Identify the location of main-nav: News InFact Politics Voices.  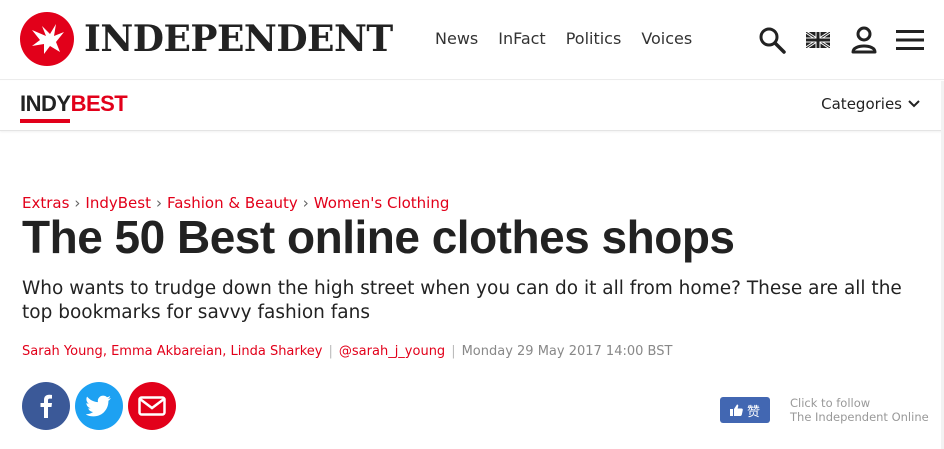
(573, 38).